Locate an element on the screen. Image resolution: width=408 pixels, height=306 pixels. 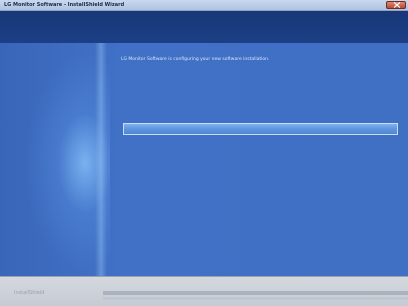
progress-bar-fill is located at coordinates (260, 129).